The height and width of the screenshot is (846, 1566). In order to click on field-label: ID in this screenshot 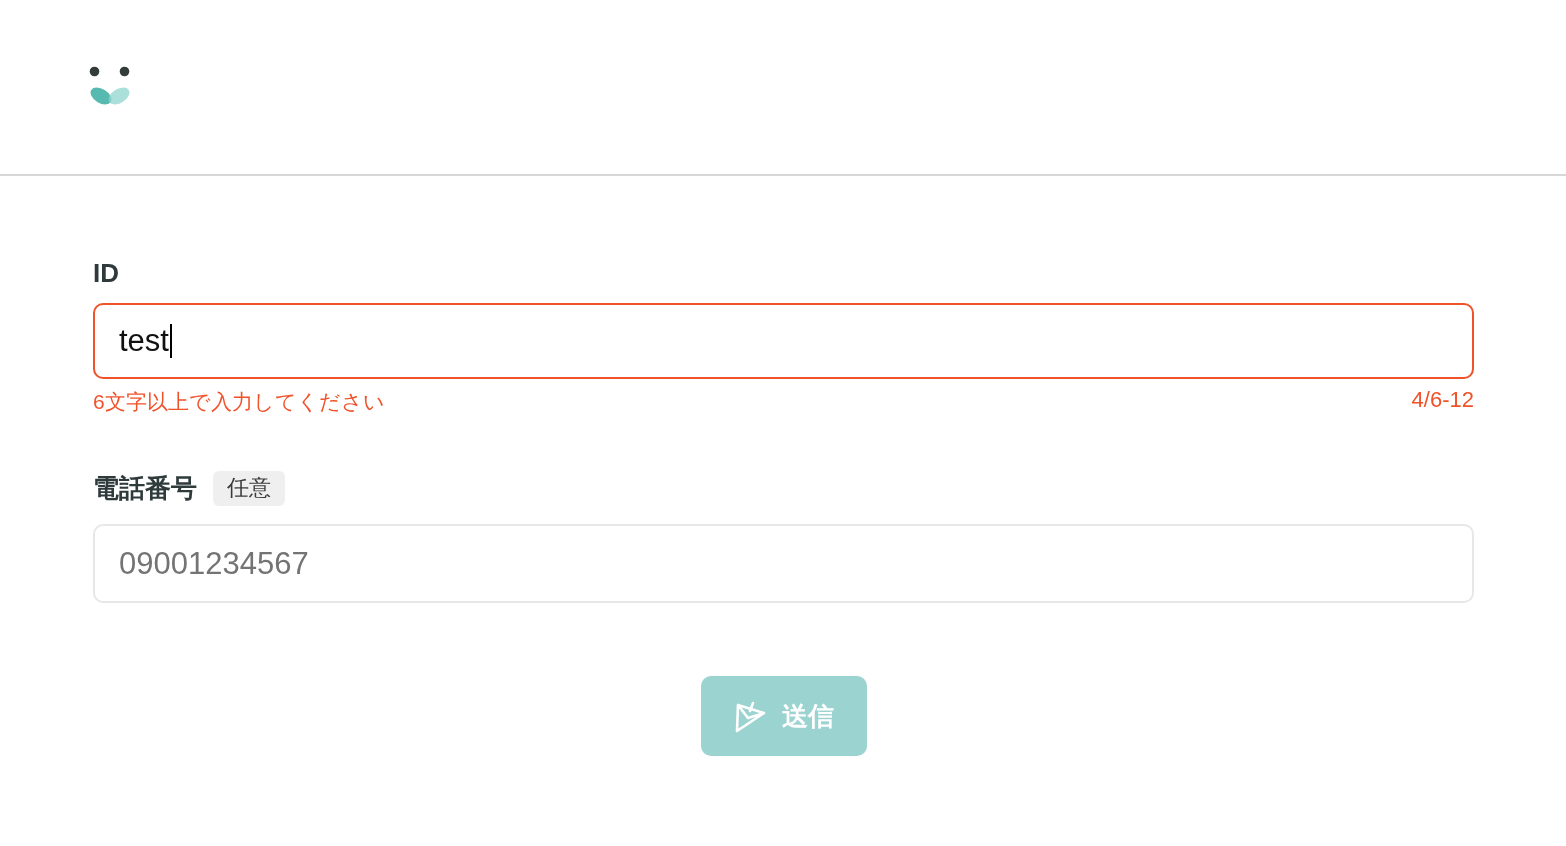, I will do `click(106, 274)`.